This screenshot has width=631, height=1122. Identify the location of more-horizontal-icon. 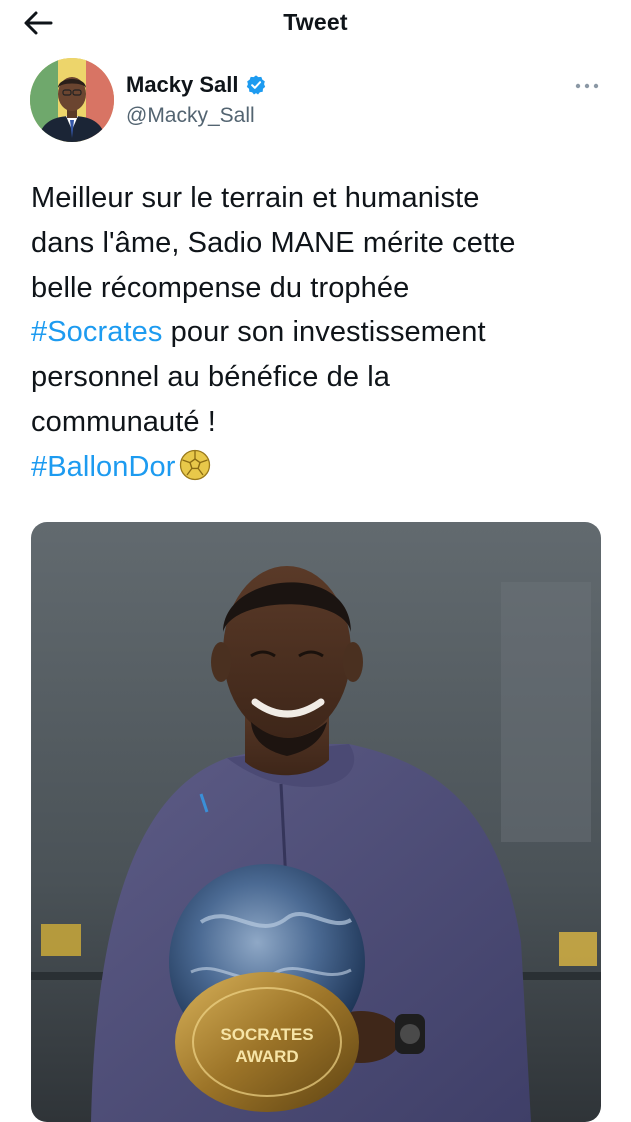
(587, 86).